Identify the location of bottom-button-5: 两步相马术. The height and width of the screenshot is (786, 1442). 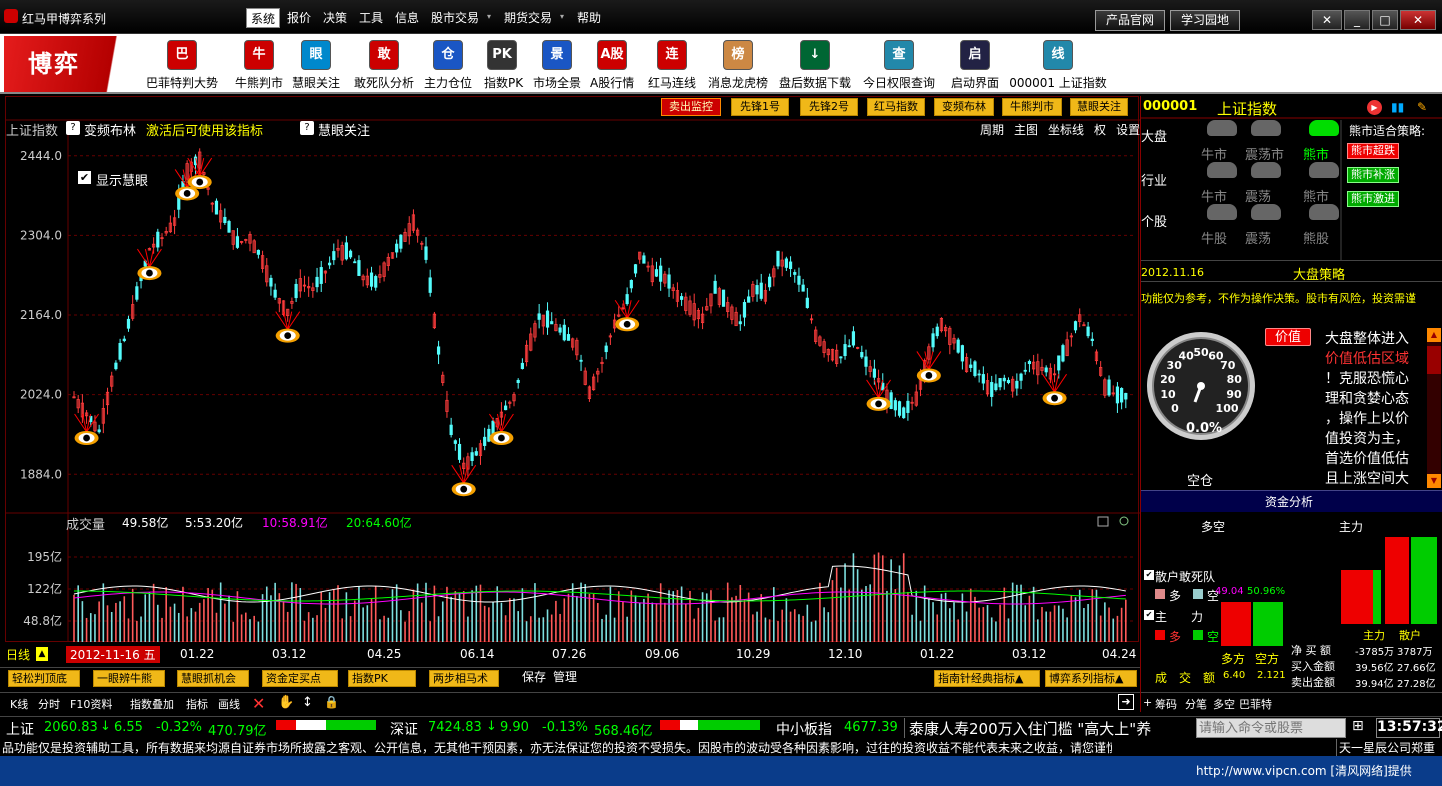
(464, 678).